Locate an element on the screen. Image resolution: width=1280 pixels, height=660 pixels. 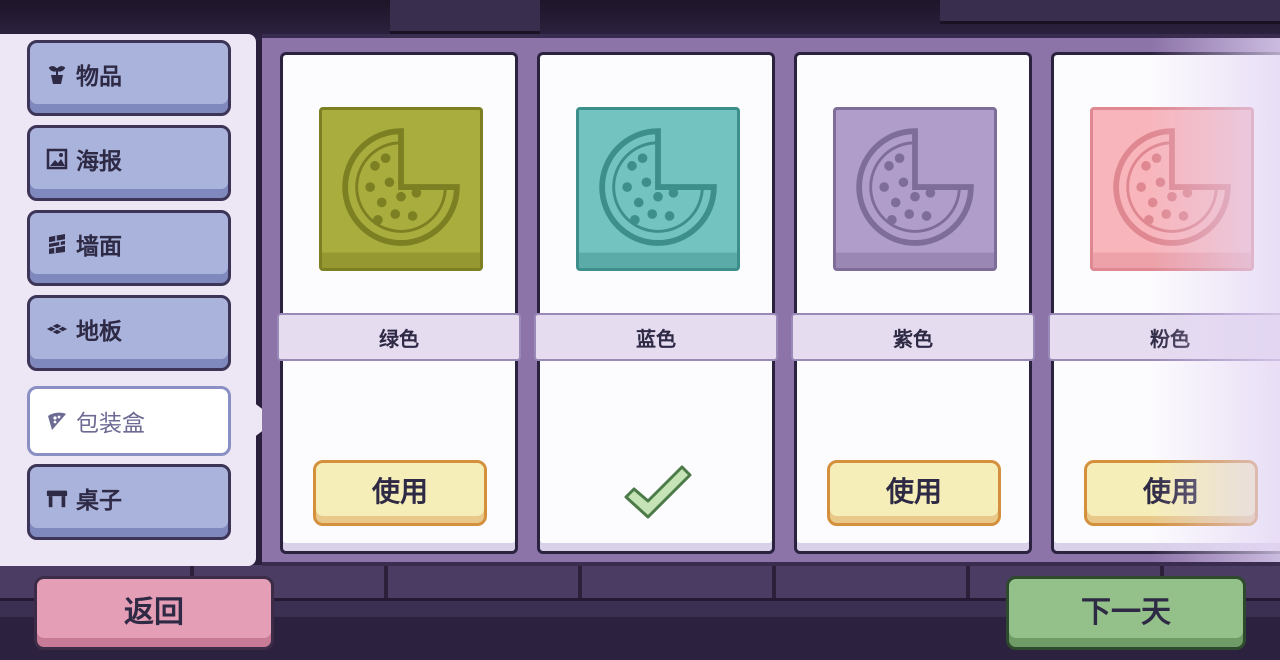
wall-brick-icon is located at coordinates (57, 246).